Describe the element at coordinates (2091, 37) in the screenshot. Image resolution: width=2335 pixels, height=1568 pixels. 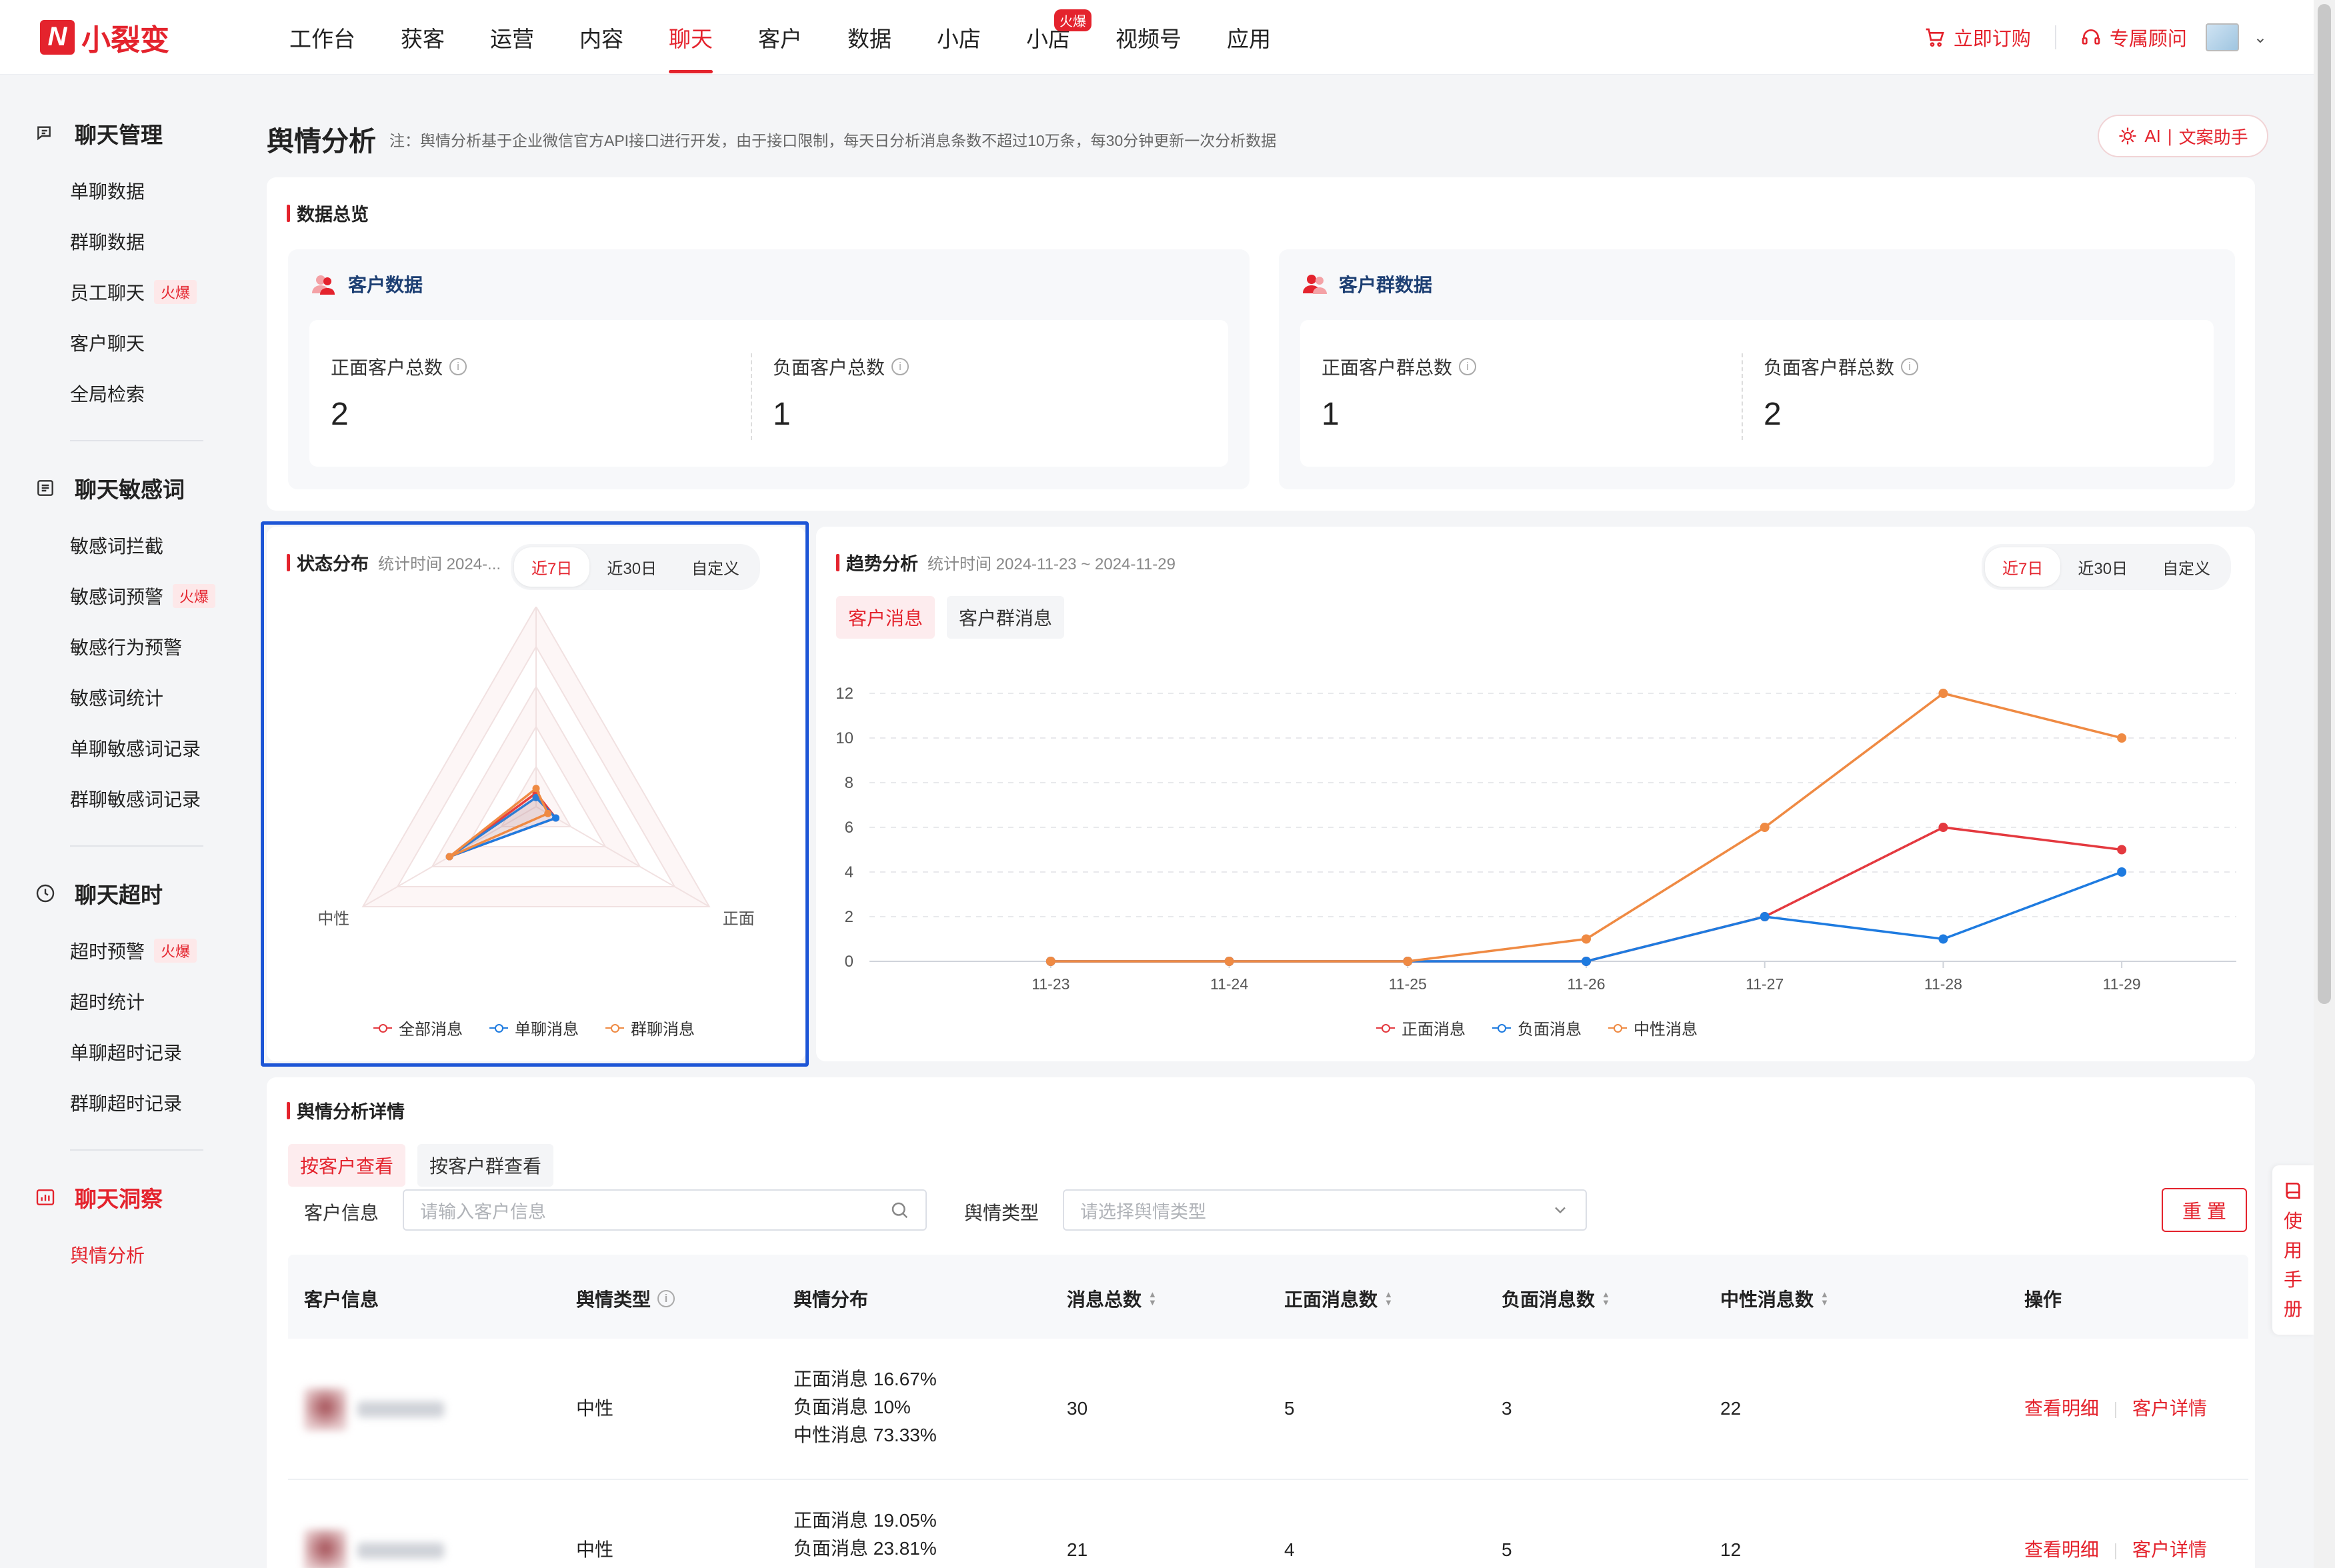
I see `headset-icon` at that location.